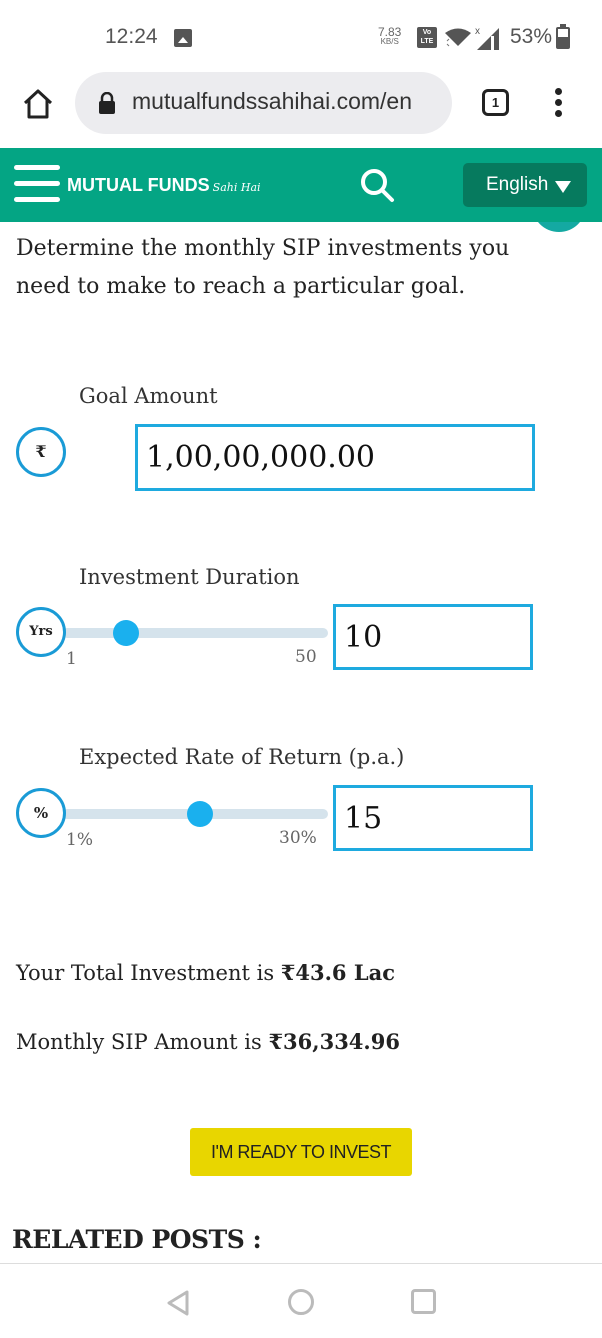 This screenshot has width=602, height=1338. I want to click on years-icon: Yrs, so click(41, 632).